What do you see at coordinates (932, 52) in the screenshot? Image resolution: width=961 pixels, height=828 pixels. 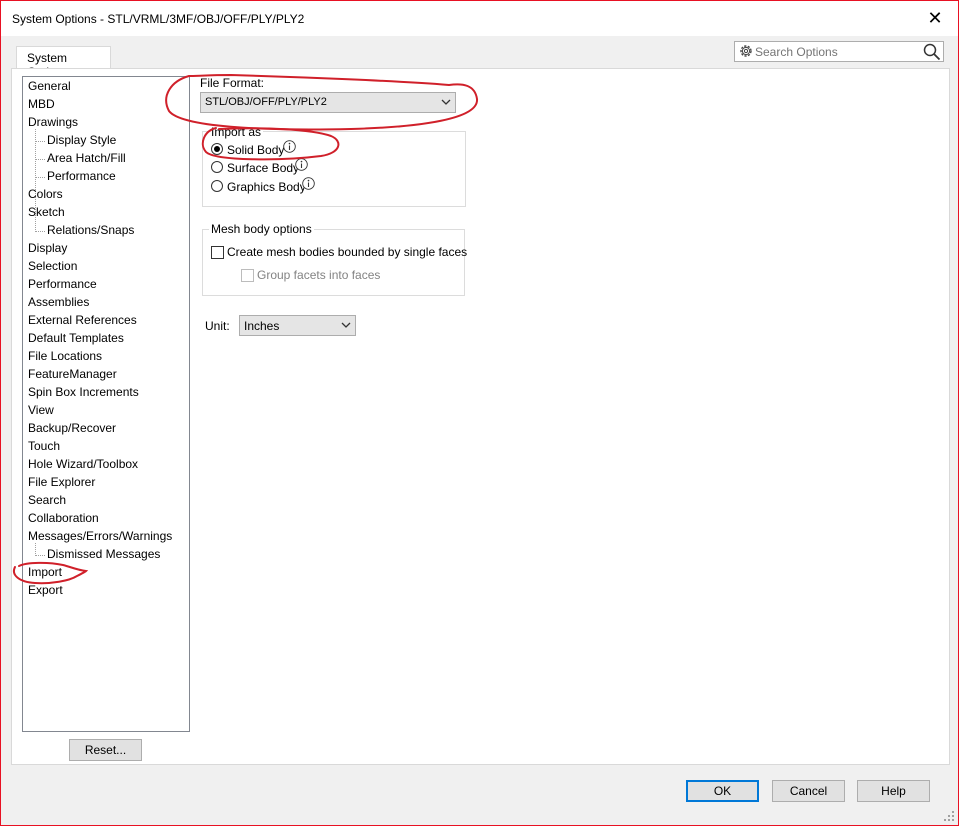 I see `search-icon` at bounding box center [932, 52].